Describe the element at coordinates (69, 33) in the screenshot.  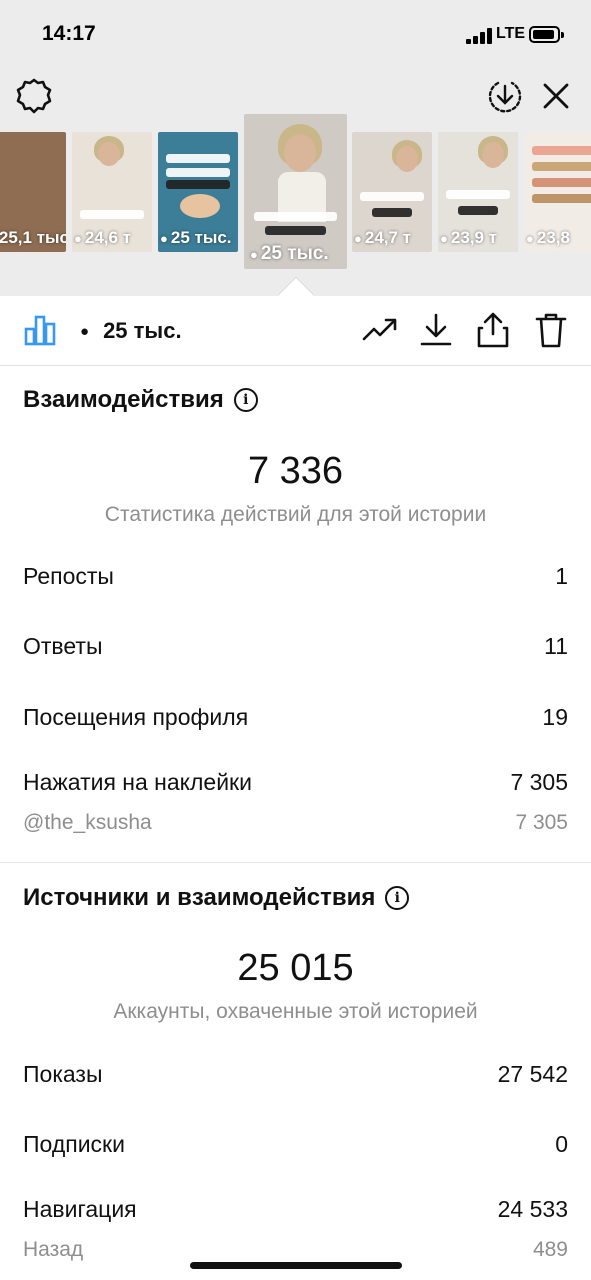
I see `status-time: 14:17` at that location.